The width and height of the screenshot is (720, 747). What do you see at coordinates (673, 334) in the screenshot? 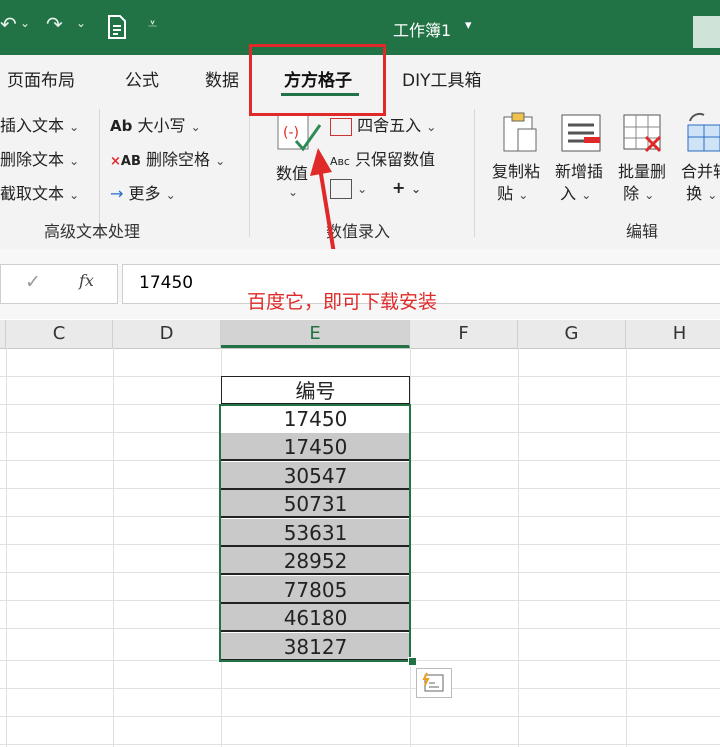
I see `column-header-h: H` at bounding box center [673, 334].